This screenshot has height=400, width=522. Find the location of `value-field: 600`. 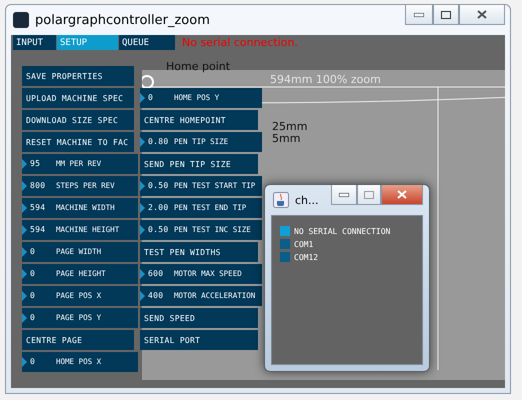

value-field: 600 is located at coordinates (159, 274).